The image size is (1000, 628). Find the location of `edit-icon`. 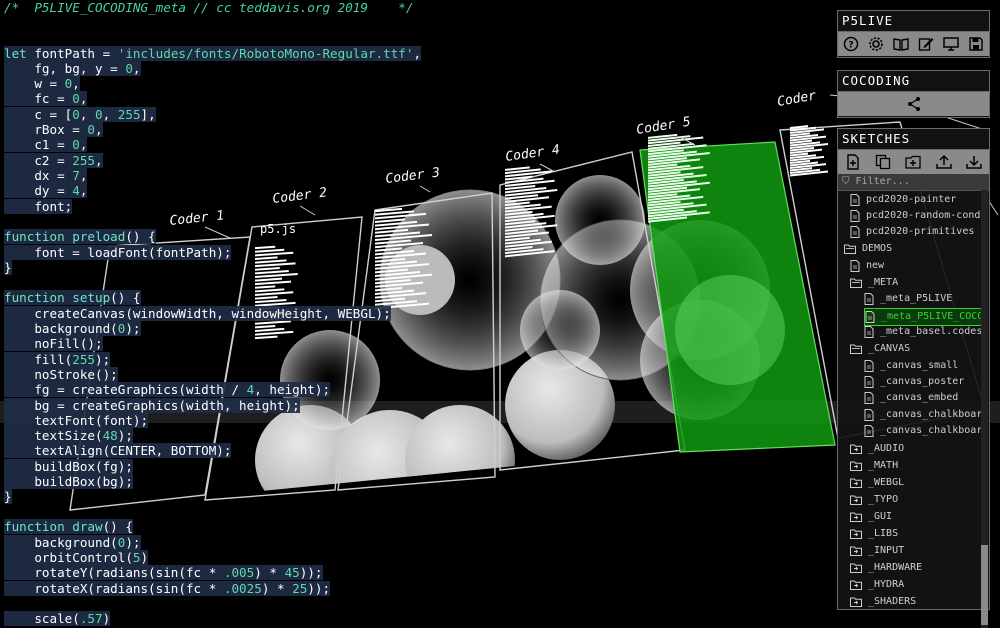

edit-icon is located at coordinates (926, 44).